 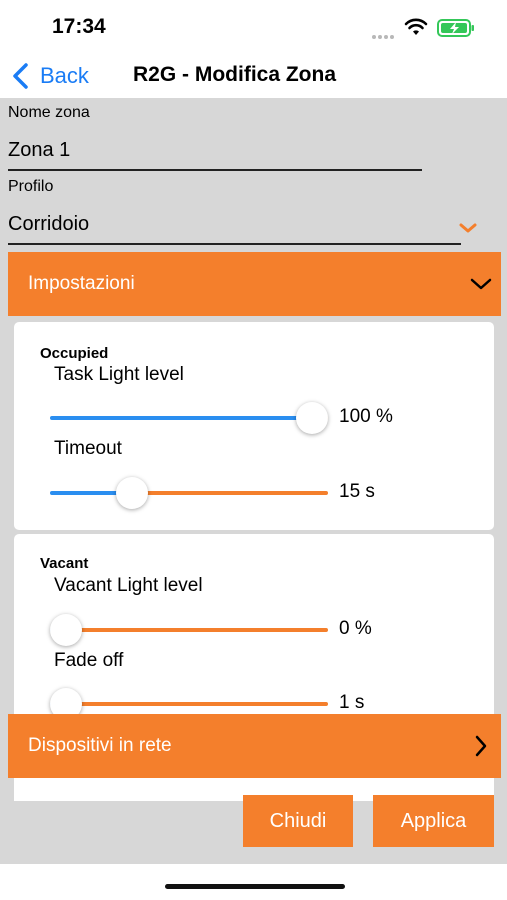 I want to click on slider-track-active, so click(x=181, y=418).